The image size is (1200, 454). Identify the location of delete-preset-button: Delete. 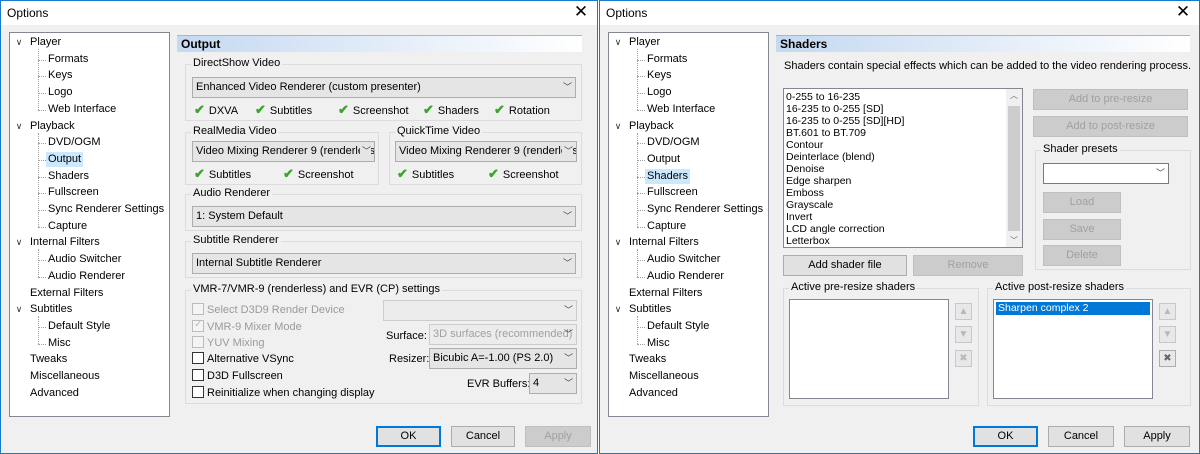
(1082, 255).